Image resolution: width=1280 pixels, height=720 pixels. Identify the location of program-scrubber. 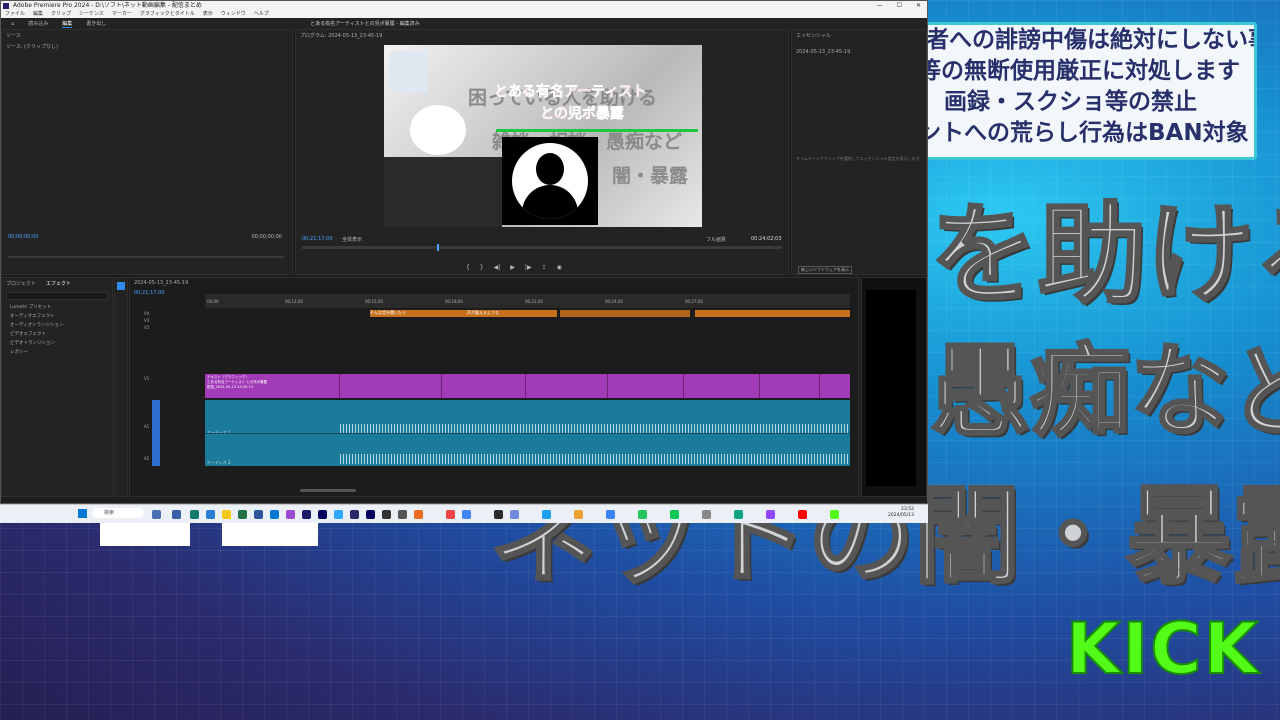
(542, 247).